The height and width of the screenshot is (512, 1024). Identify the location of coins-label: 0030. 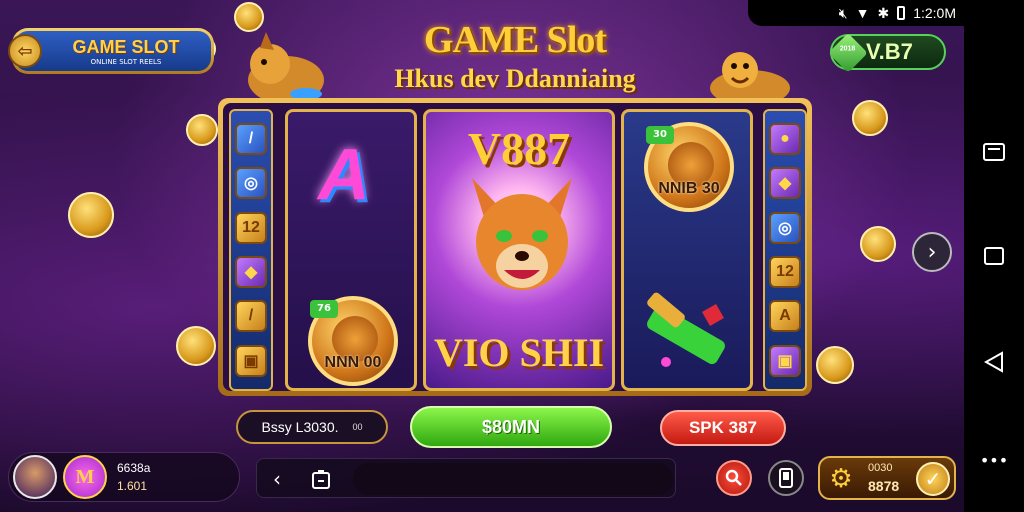
(880, 468).